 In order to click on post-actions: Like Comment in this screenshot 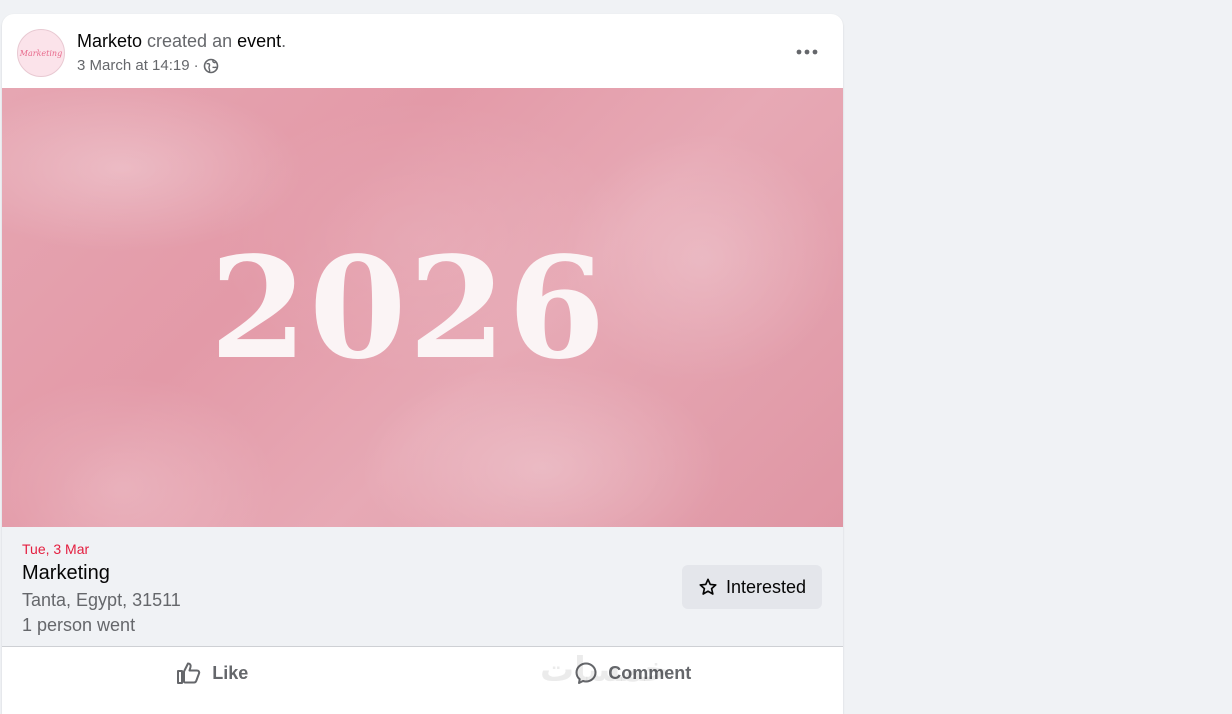, I will do `click(422, 673)`.